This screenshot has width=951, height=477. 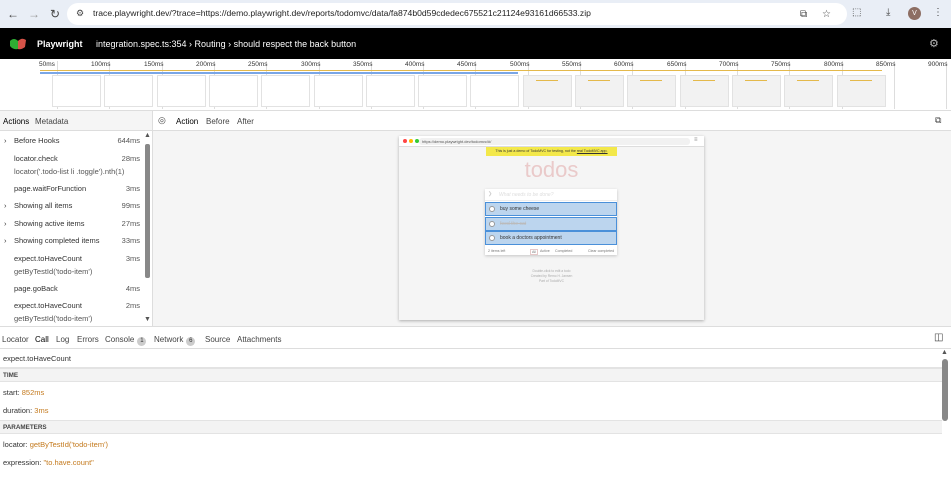 I want to click on filter-active: Active, so click(x=545, y=251).